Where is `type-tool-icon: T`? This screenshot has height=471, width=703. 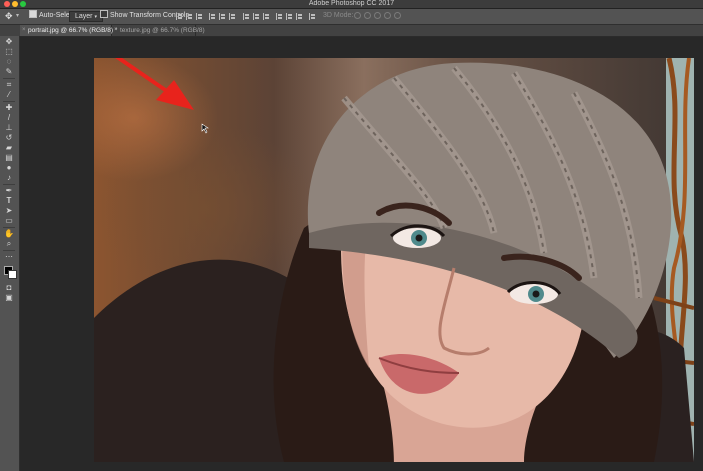
type-tool-icon: T is located at coordinates (9, 201).